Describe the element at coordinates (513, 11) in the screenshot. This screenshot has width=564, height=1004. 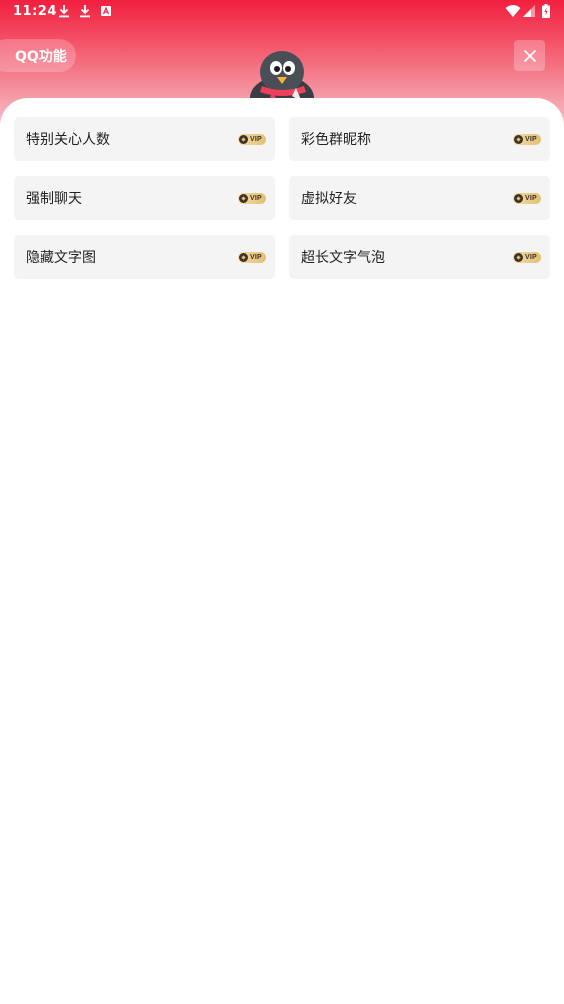
I see `wifi-icon` at that location.